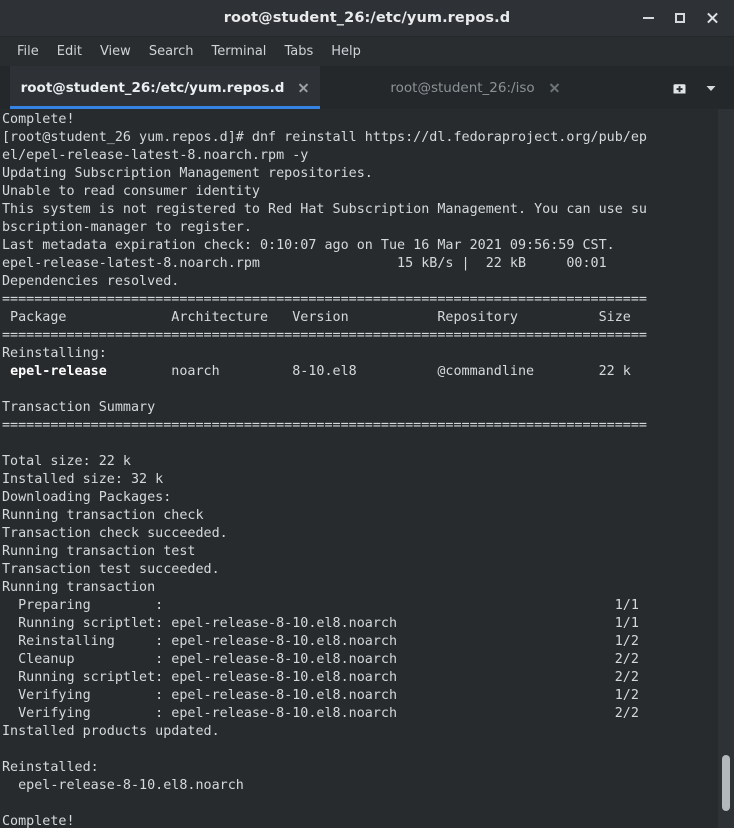 The image size is (734, 828). I want to click on tab-list-button, so click(711, 88).